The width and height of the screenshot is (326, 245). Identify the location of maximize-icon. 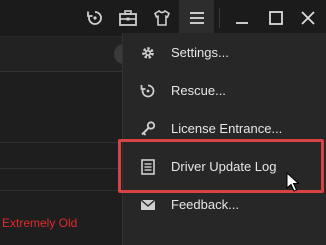
(276, 18).